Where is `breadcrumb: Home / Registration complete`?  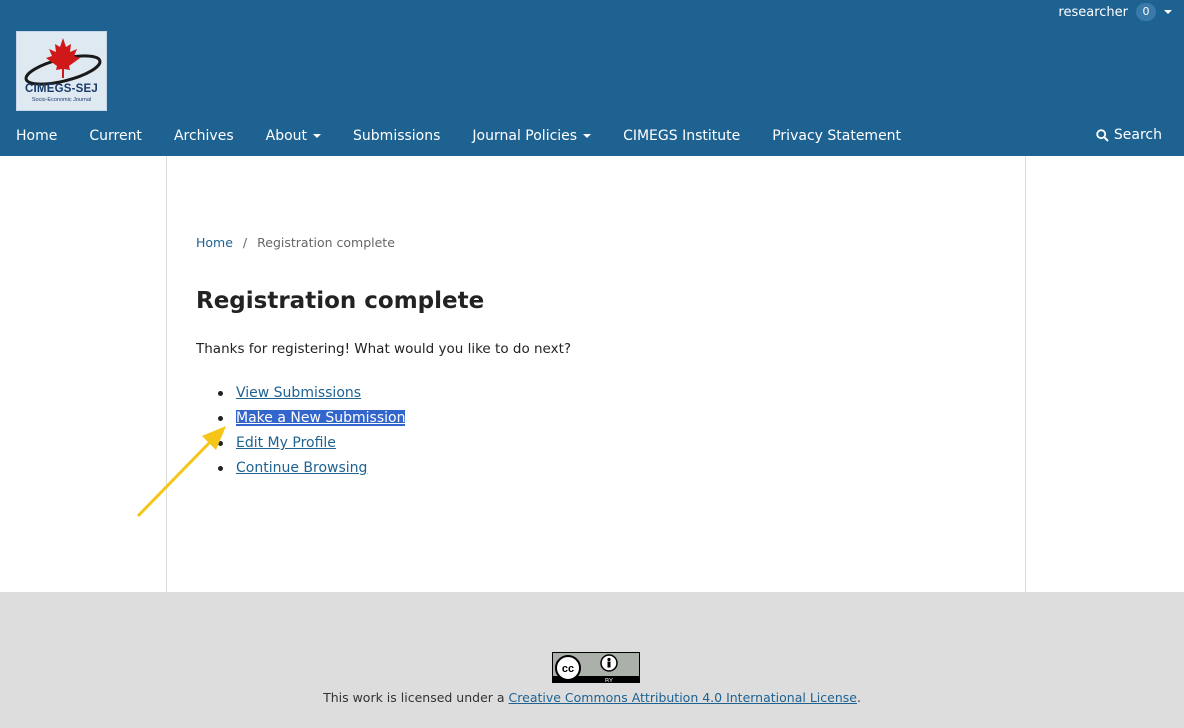 breadcrumb: Home / Registration complete is located at coordinates (295, 242).